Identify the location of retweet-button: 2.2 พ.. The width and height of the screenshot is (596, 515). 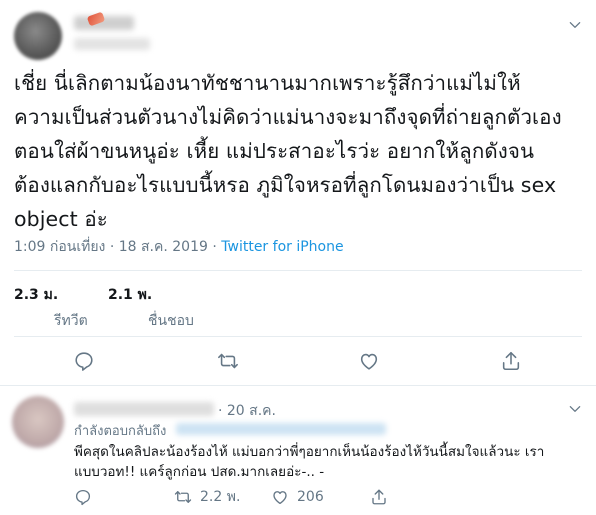
(207, 497).